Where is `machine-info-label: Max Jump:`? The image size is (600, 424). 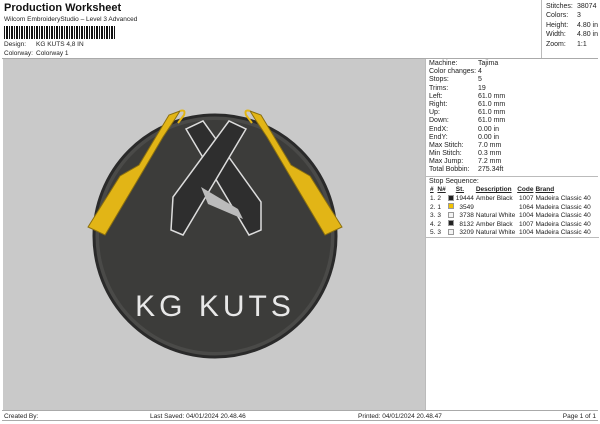
machine-info-label: Max Jump: is located at coordinates (446, 162).